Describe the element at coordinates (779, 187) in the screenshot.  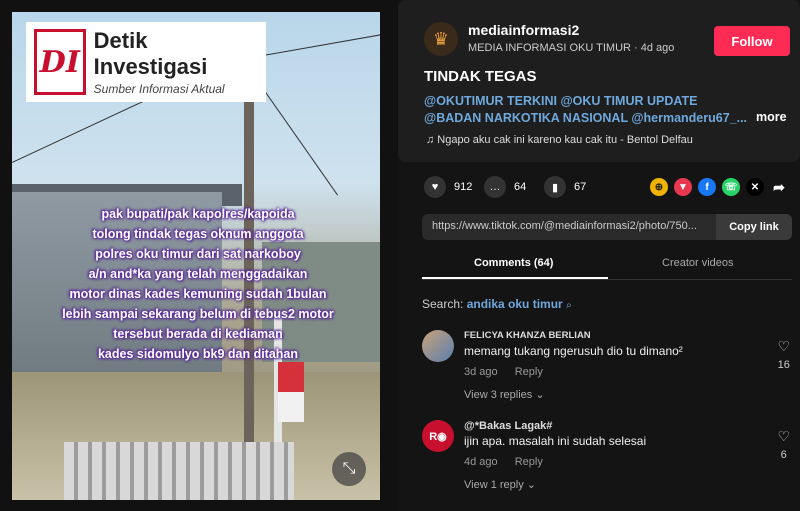
I see `share-arrow-icon: ➦` at that location.